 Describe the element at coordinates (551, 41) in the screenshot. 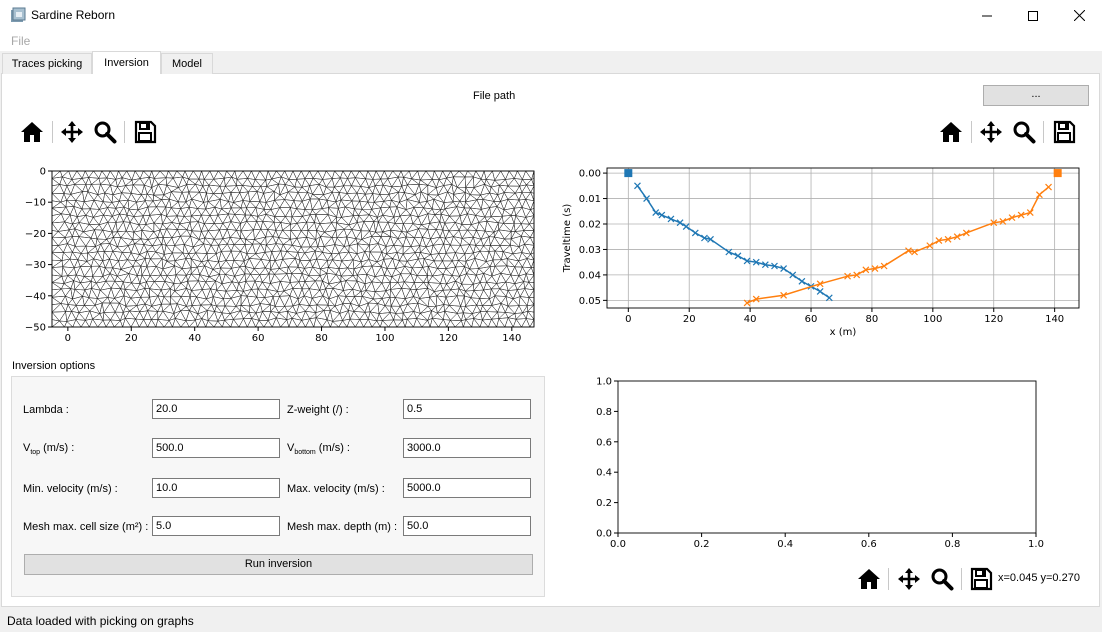

I see `menu-bar` at that location.